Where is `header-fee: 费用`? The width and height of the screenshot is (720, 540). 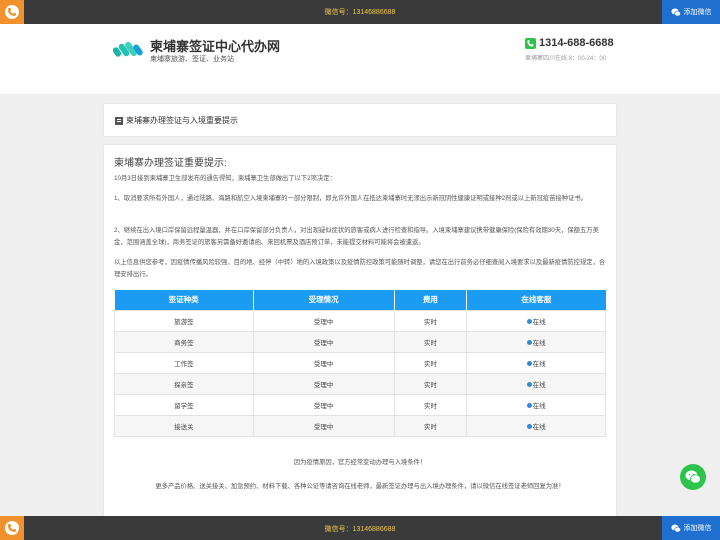
header-fee: 费用 is located at coordinates (431, 300).